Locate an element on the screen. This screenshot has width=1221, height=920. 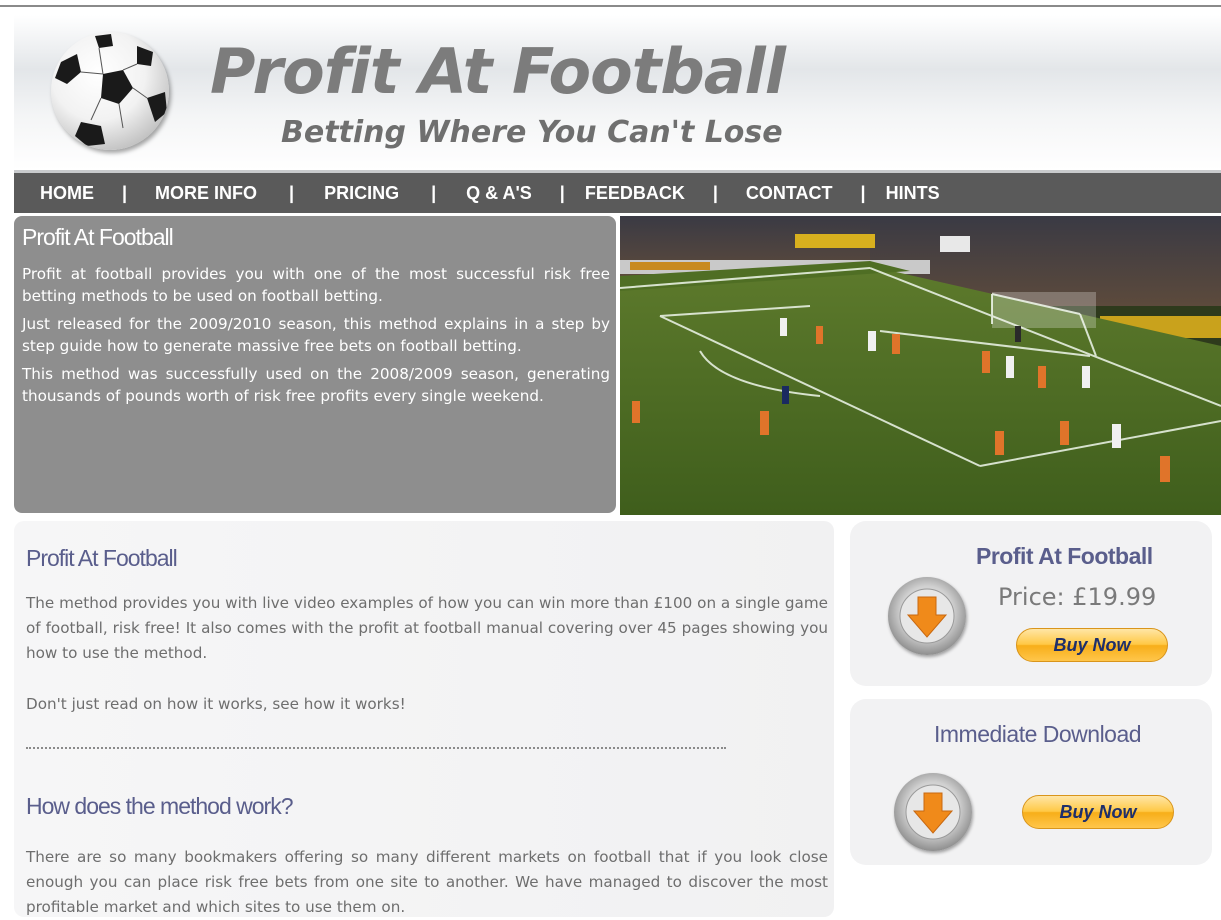
soccer-ball-icon is located at coordinates (110, 91).